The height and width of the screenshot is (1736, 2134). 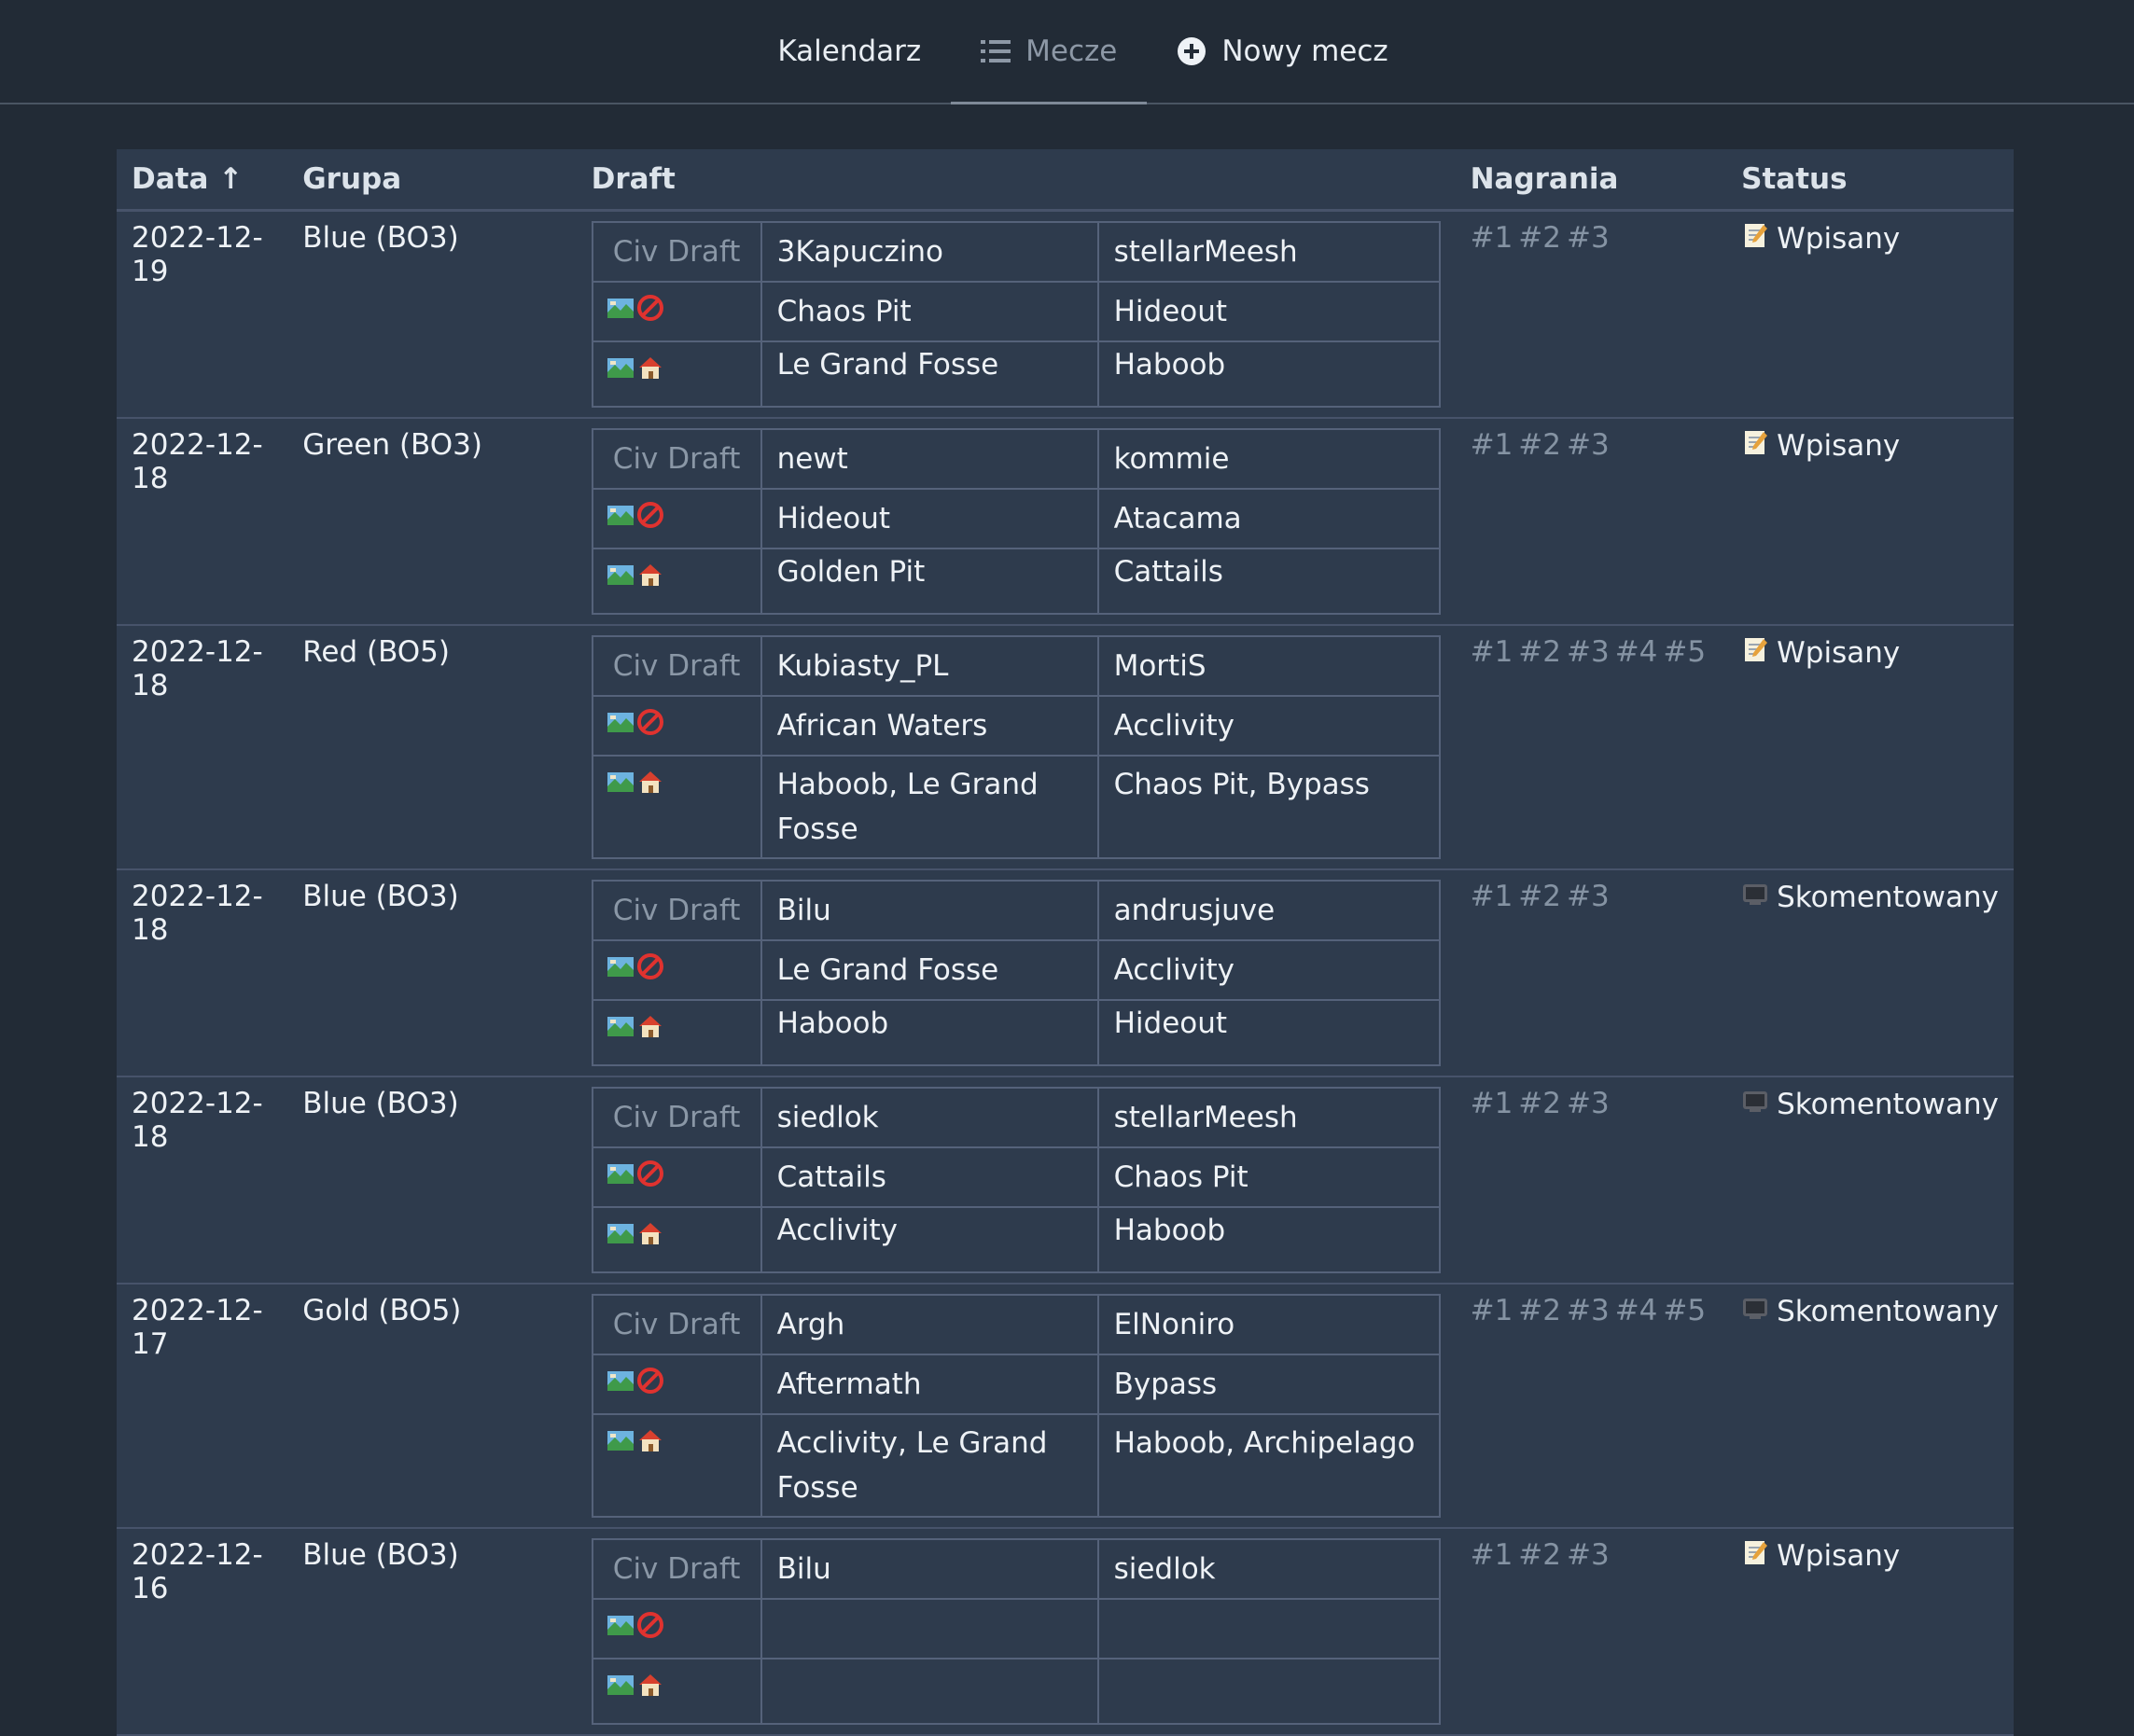 What do you see at coordinates (1870, 314) in the screenshot?
I see `status-cell: Wpisany` at bounding box center [1870, 314].